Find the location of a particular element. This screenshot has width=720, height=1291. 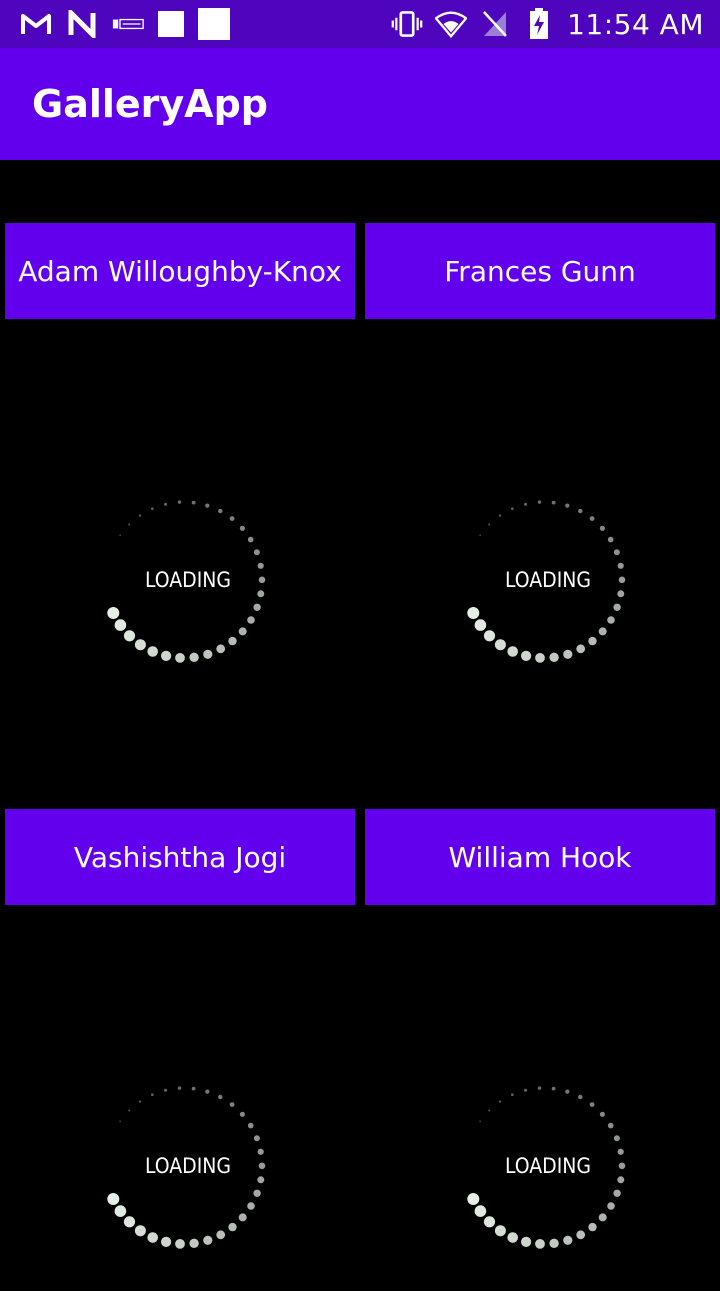

gallery-item-author-button: Frances Gunn is located at coordinates (540, 271).